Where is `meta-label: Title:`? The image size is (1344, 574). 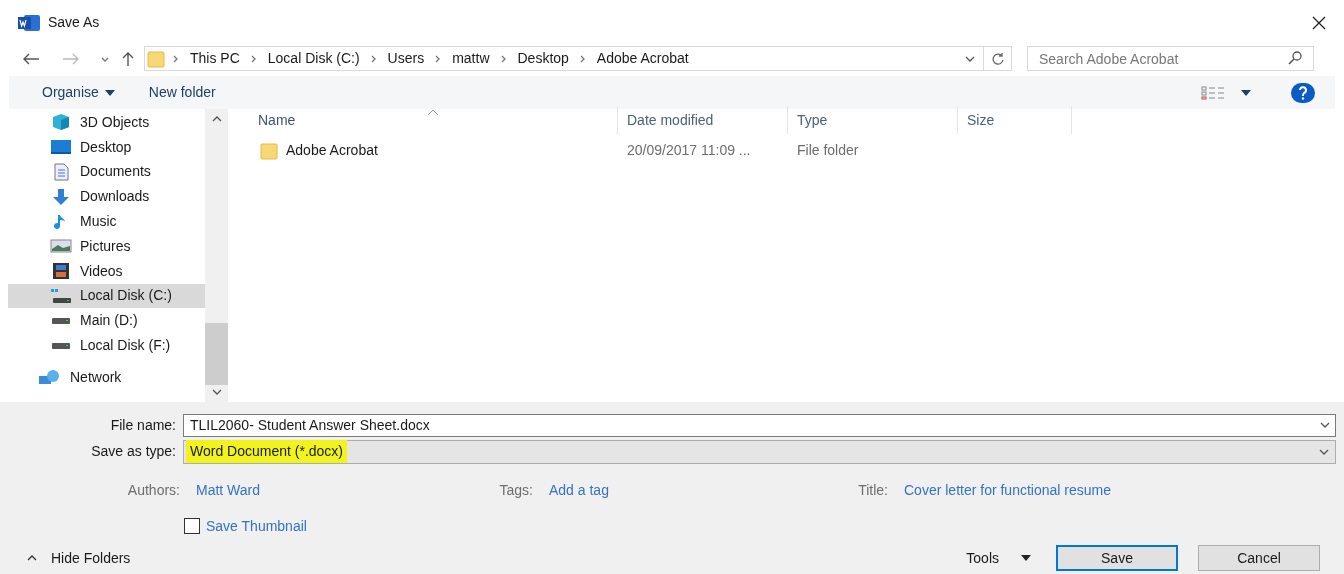
meta-label: Title: is located at coordinates (873, 489).